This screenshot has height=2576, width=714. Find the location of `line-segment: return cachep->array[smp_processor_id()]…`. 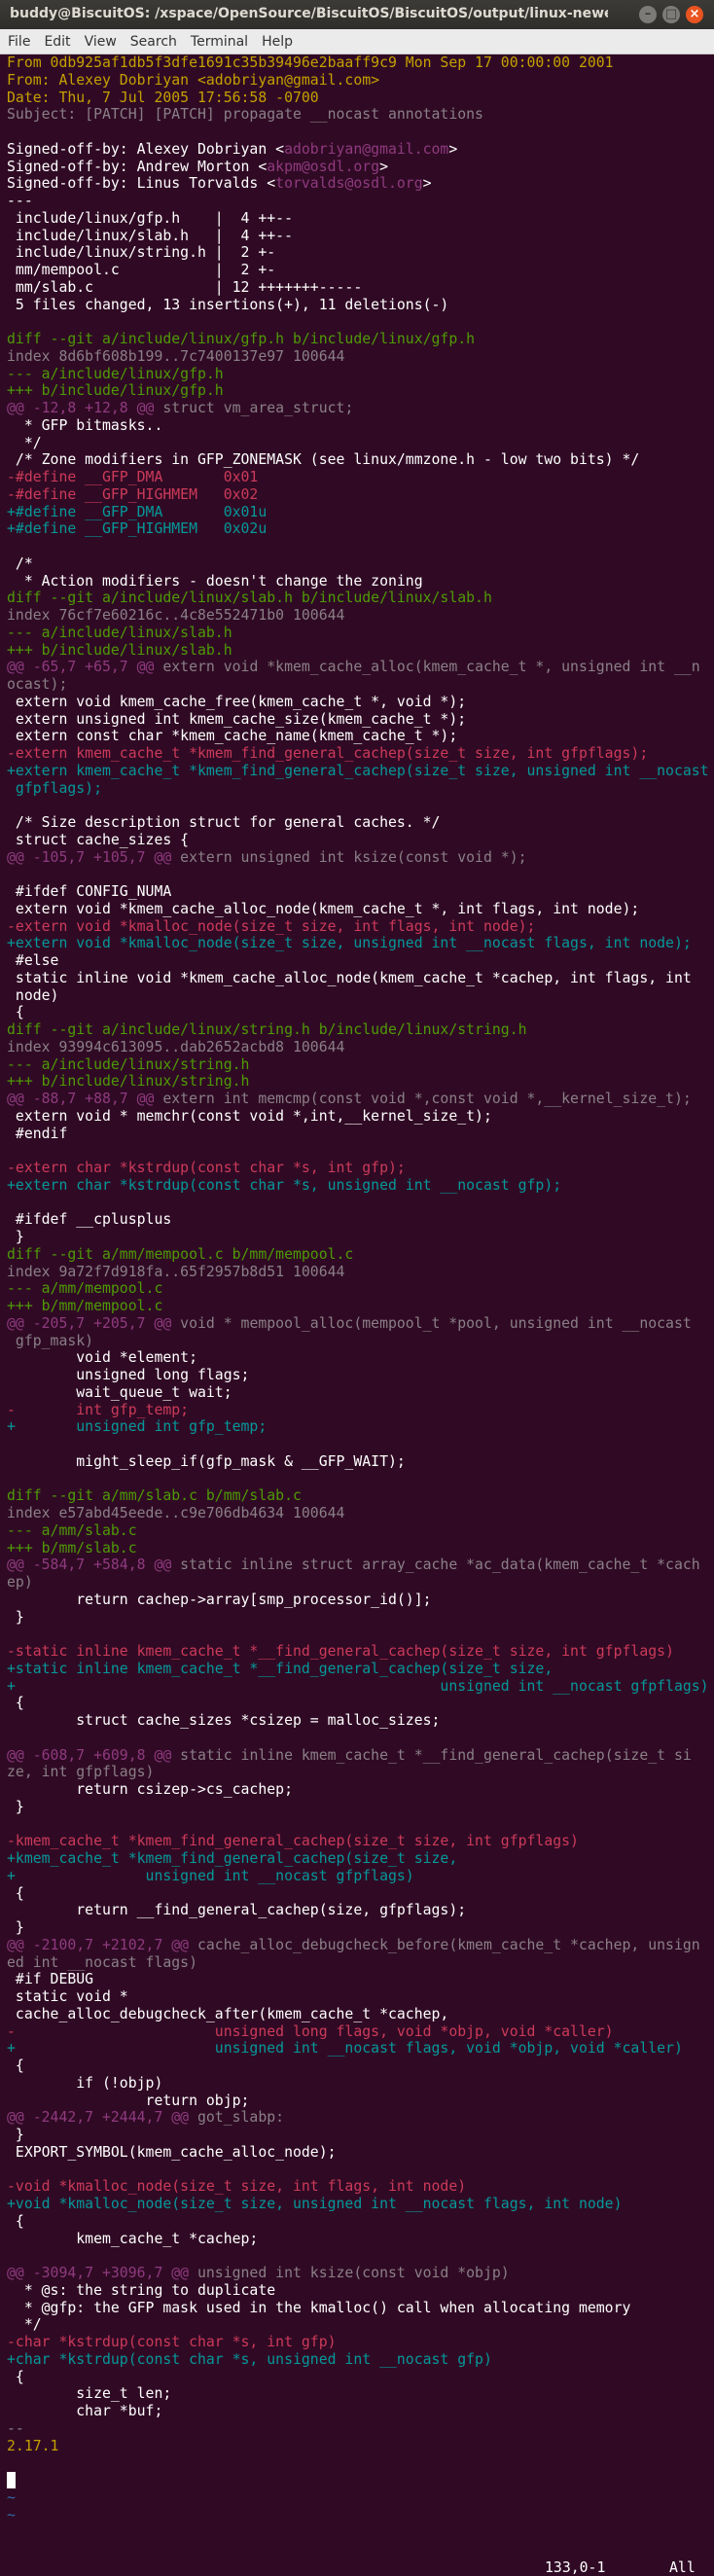

line-segment: return cachep->array[smp_processor_id()]… is located at coordinates (219, 1599).